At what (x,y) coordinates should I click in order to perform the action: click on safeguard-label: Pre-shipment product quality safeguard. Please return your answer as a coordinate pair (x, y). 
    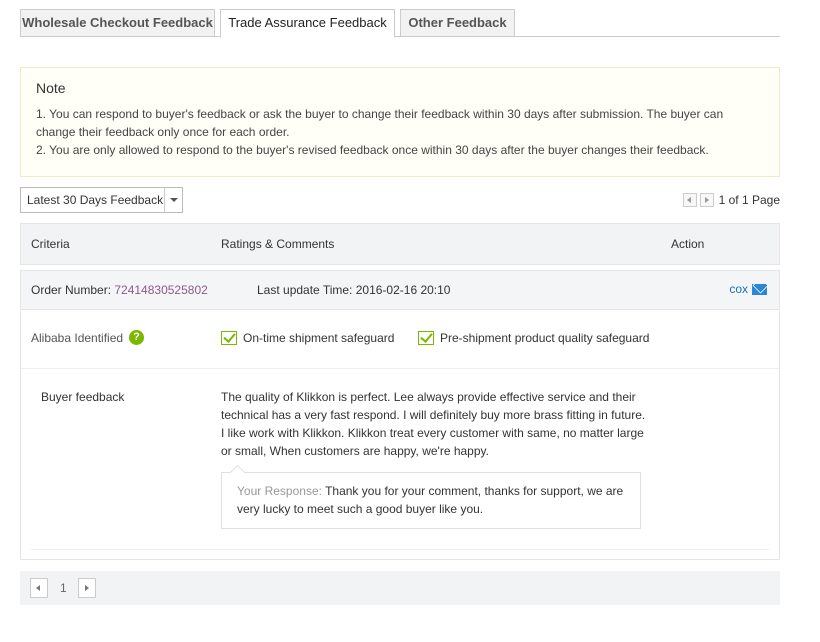
    Looking at the image, I should click on (545, 338).